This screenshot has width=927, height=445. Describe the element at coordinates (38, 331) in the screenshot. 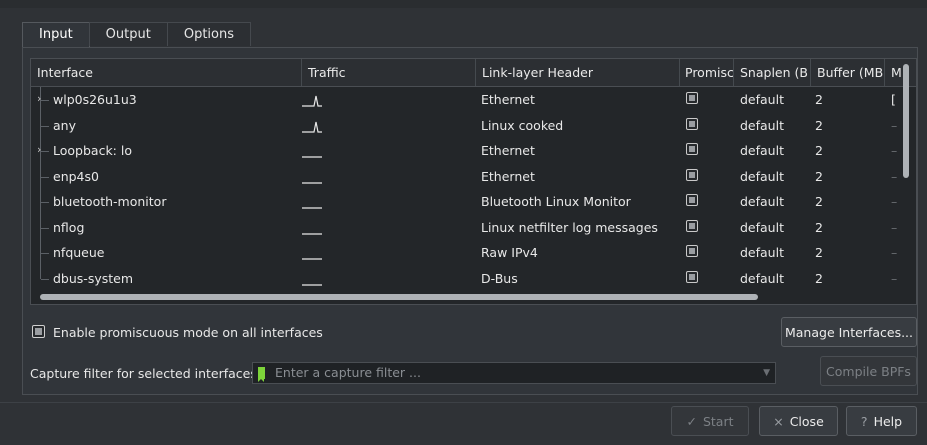

I see `promisc-all-checkbox` at that location.